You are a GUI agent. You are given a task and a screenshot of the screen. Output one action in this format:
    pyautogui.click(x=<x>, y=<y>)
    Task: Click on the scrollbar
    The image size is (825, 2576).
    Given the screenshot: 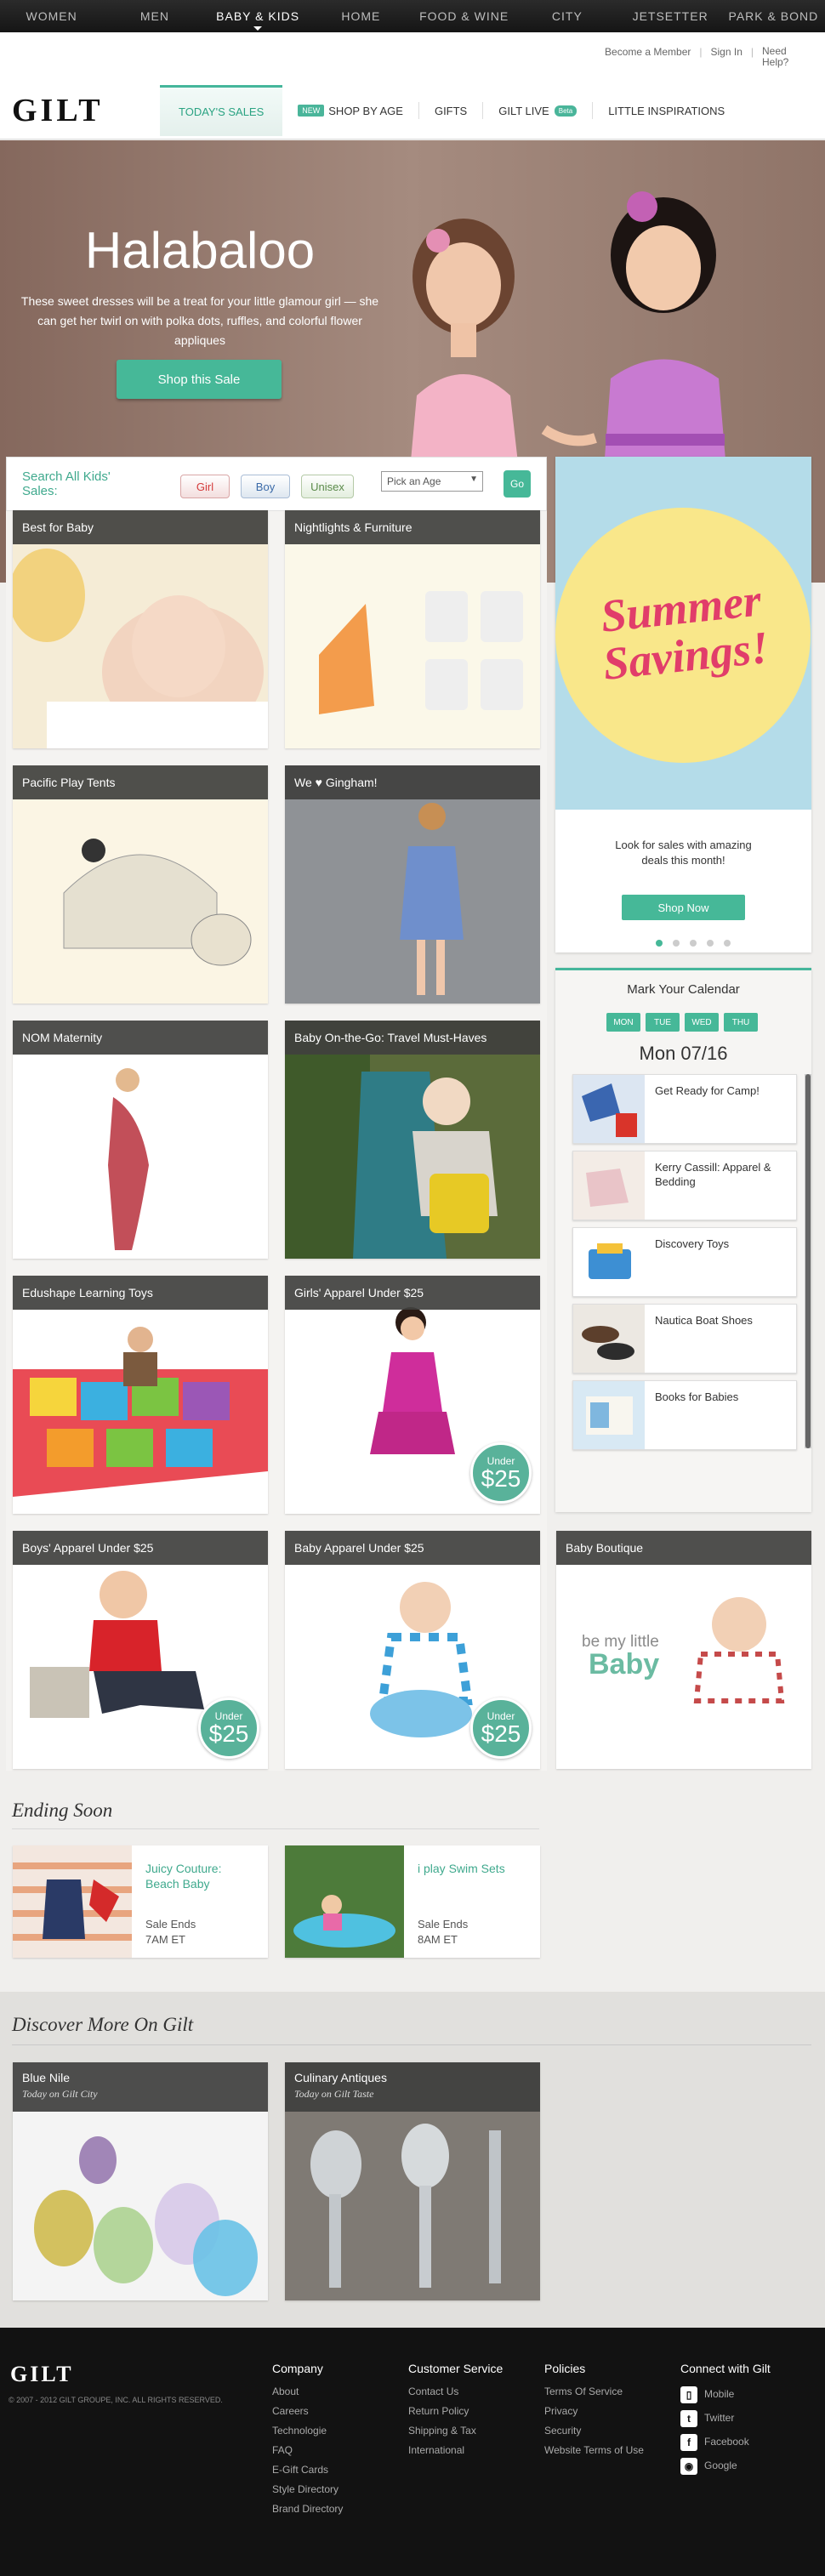 What is the action you would take?
    pyautogui.click(x=808, y=1261)
    